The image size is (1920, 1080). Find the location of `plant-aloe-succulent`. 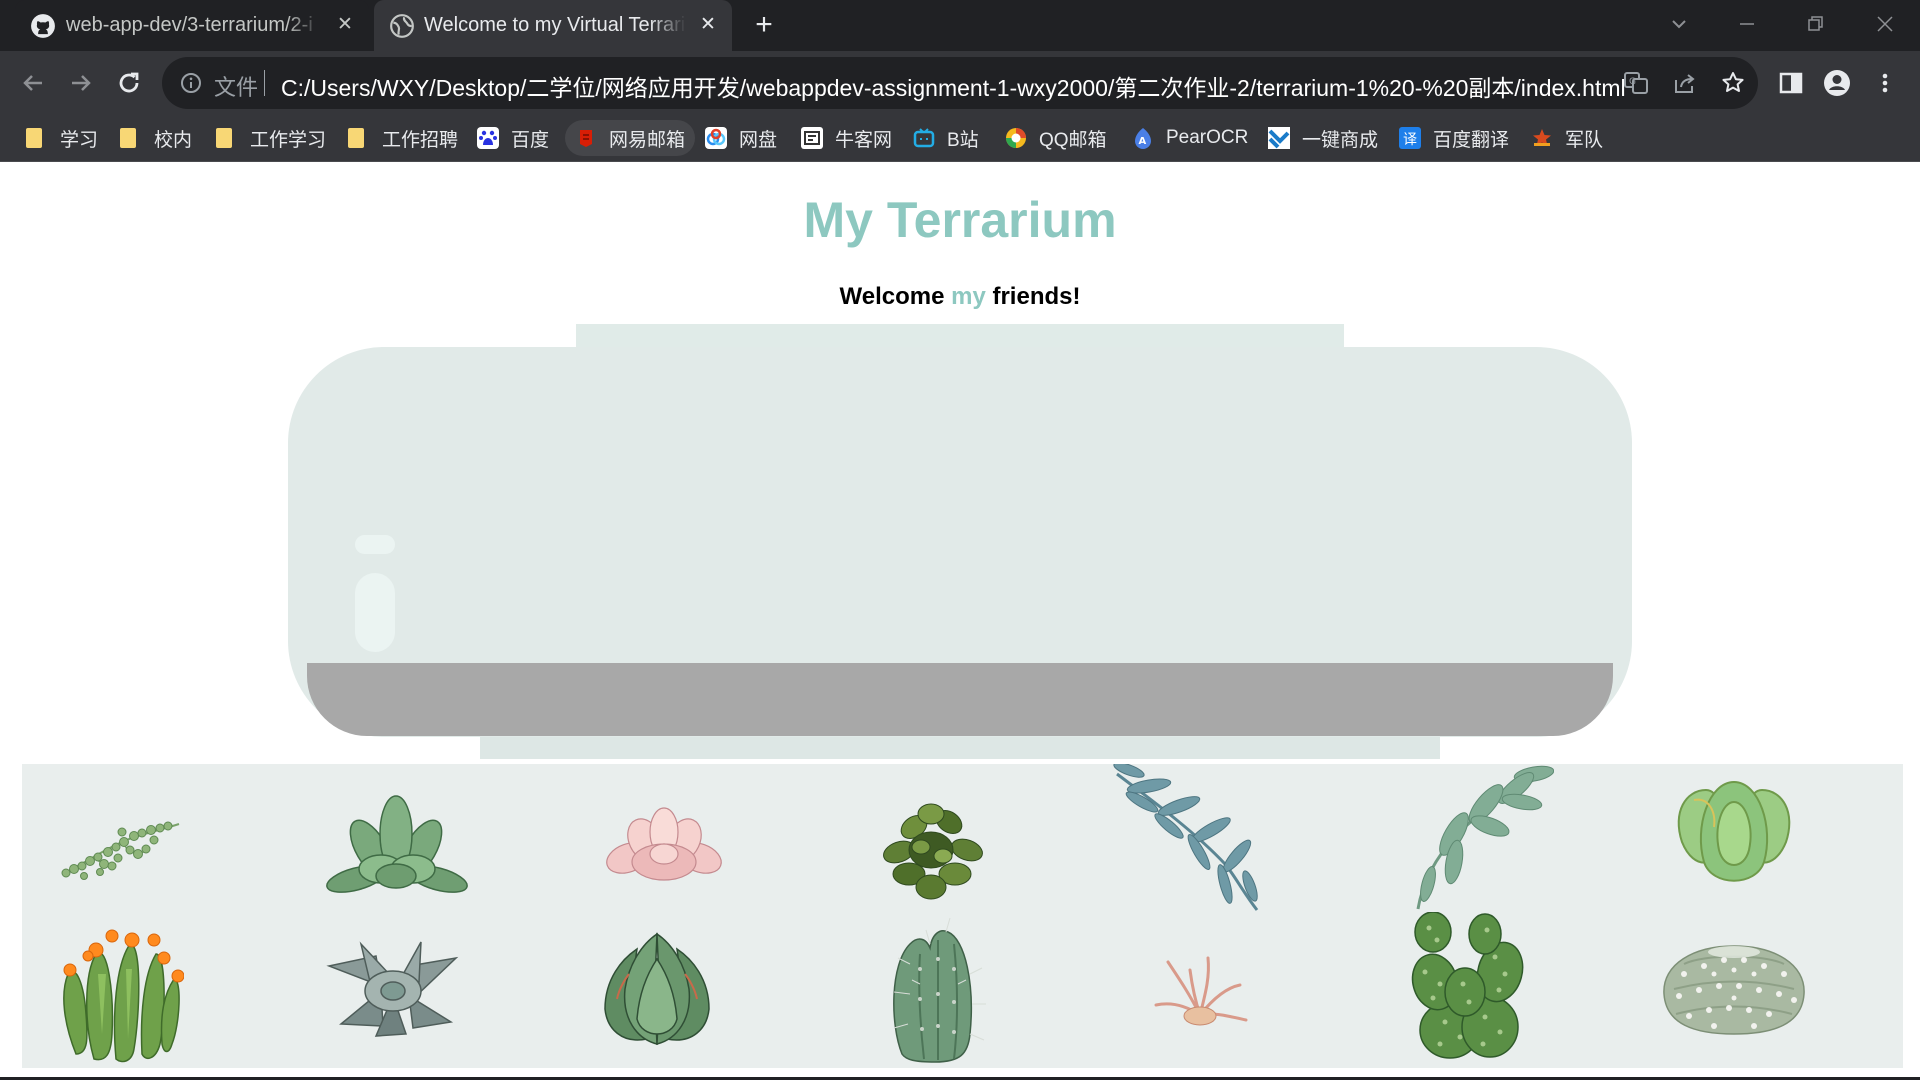

plant-aloe-succulent is located at coordinates (657, 991).